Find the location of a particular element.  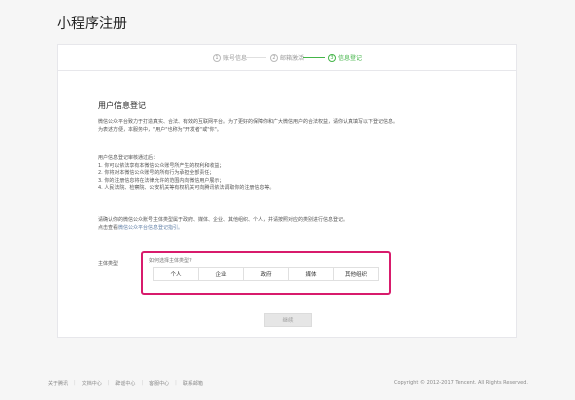

footer-link-email: 联系邮箱 is located at coordinates (193, 383).